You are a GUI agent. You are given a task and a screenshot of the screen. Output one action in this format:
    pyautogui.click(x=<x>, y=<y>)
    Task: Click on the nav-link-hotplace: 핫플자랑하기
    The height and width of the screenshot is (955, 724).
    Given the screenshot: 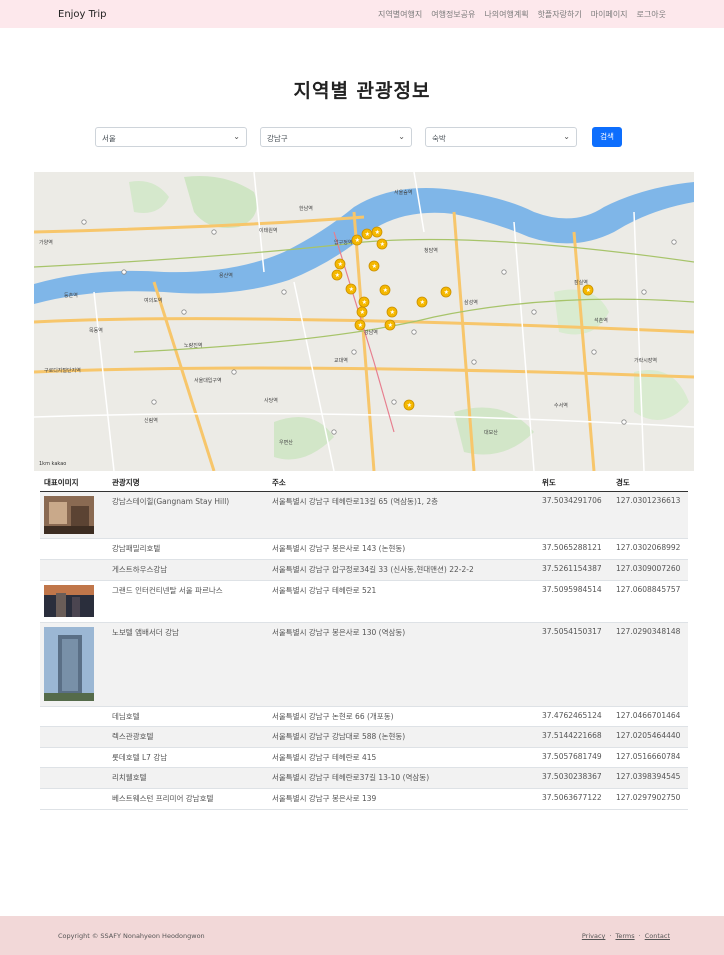 What is the action you would take?
    pyautogui.click(x=560, y=14)
    